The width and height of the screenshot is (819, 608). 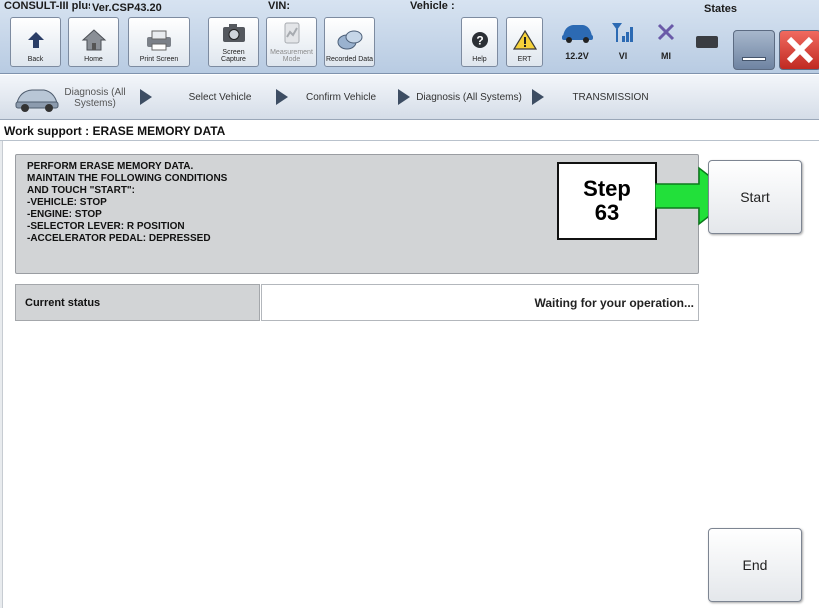 What do you see at coordinates (755, 565) in the screenshot?
I see `end-button: End` at bounding box center [755, 565].